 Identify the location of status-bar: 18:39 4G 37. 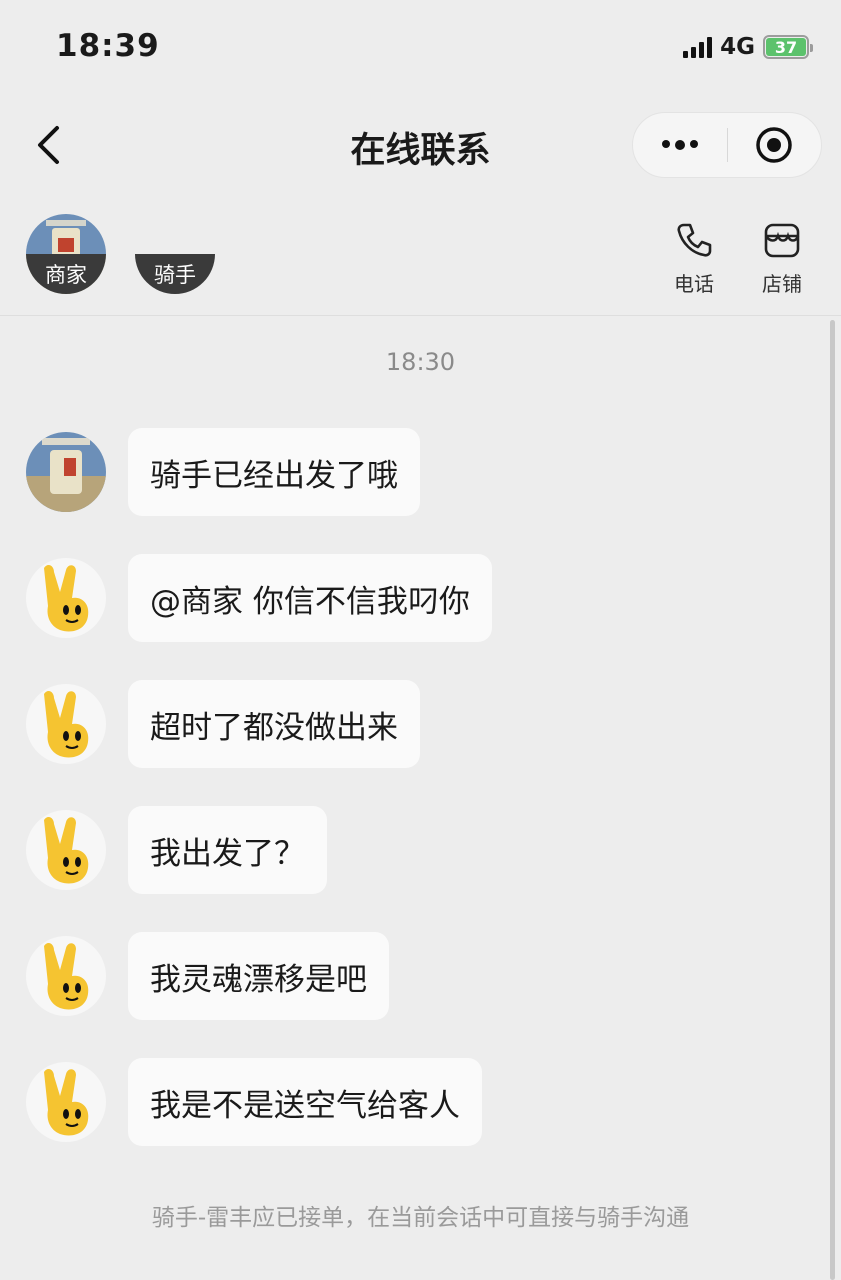
(420, 50).